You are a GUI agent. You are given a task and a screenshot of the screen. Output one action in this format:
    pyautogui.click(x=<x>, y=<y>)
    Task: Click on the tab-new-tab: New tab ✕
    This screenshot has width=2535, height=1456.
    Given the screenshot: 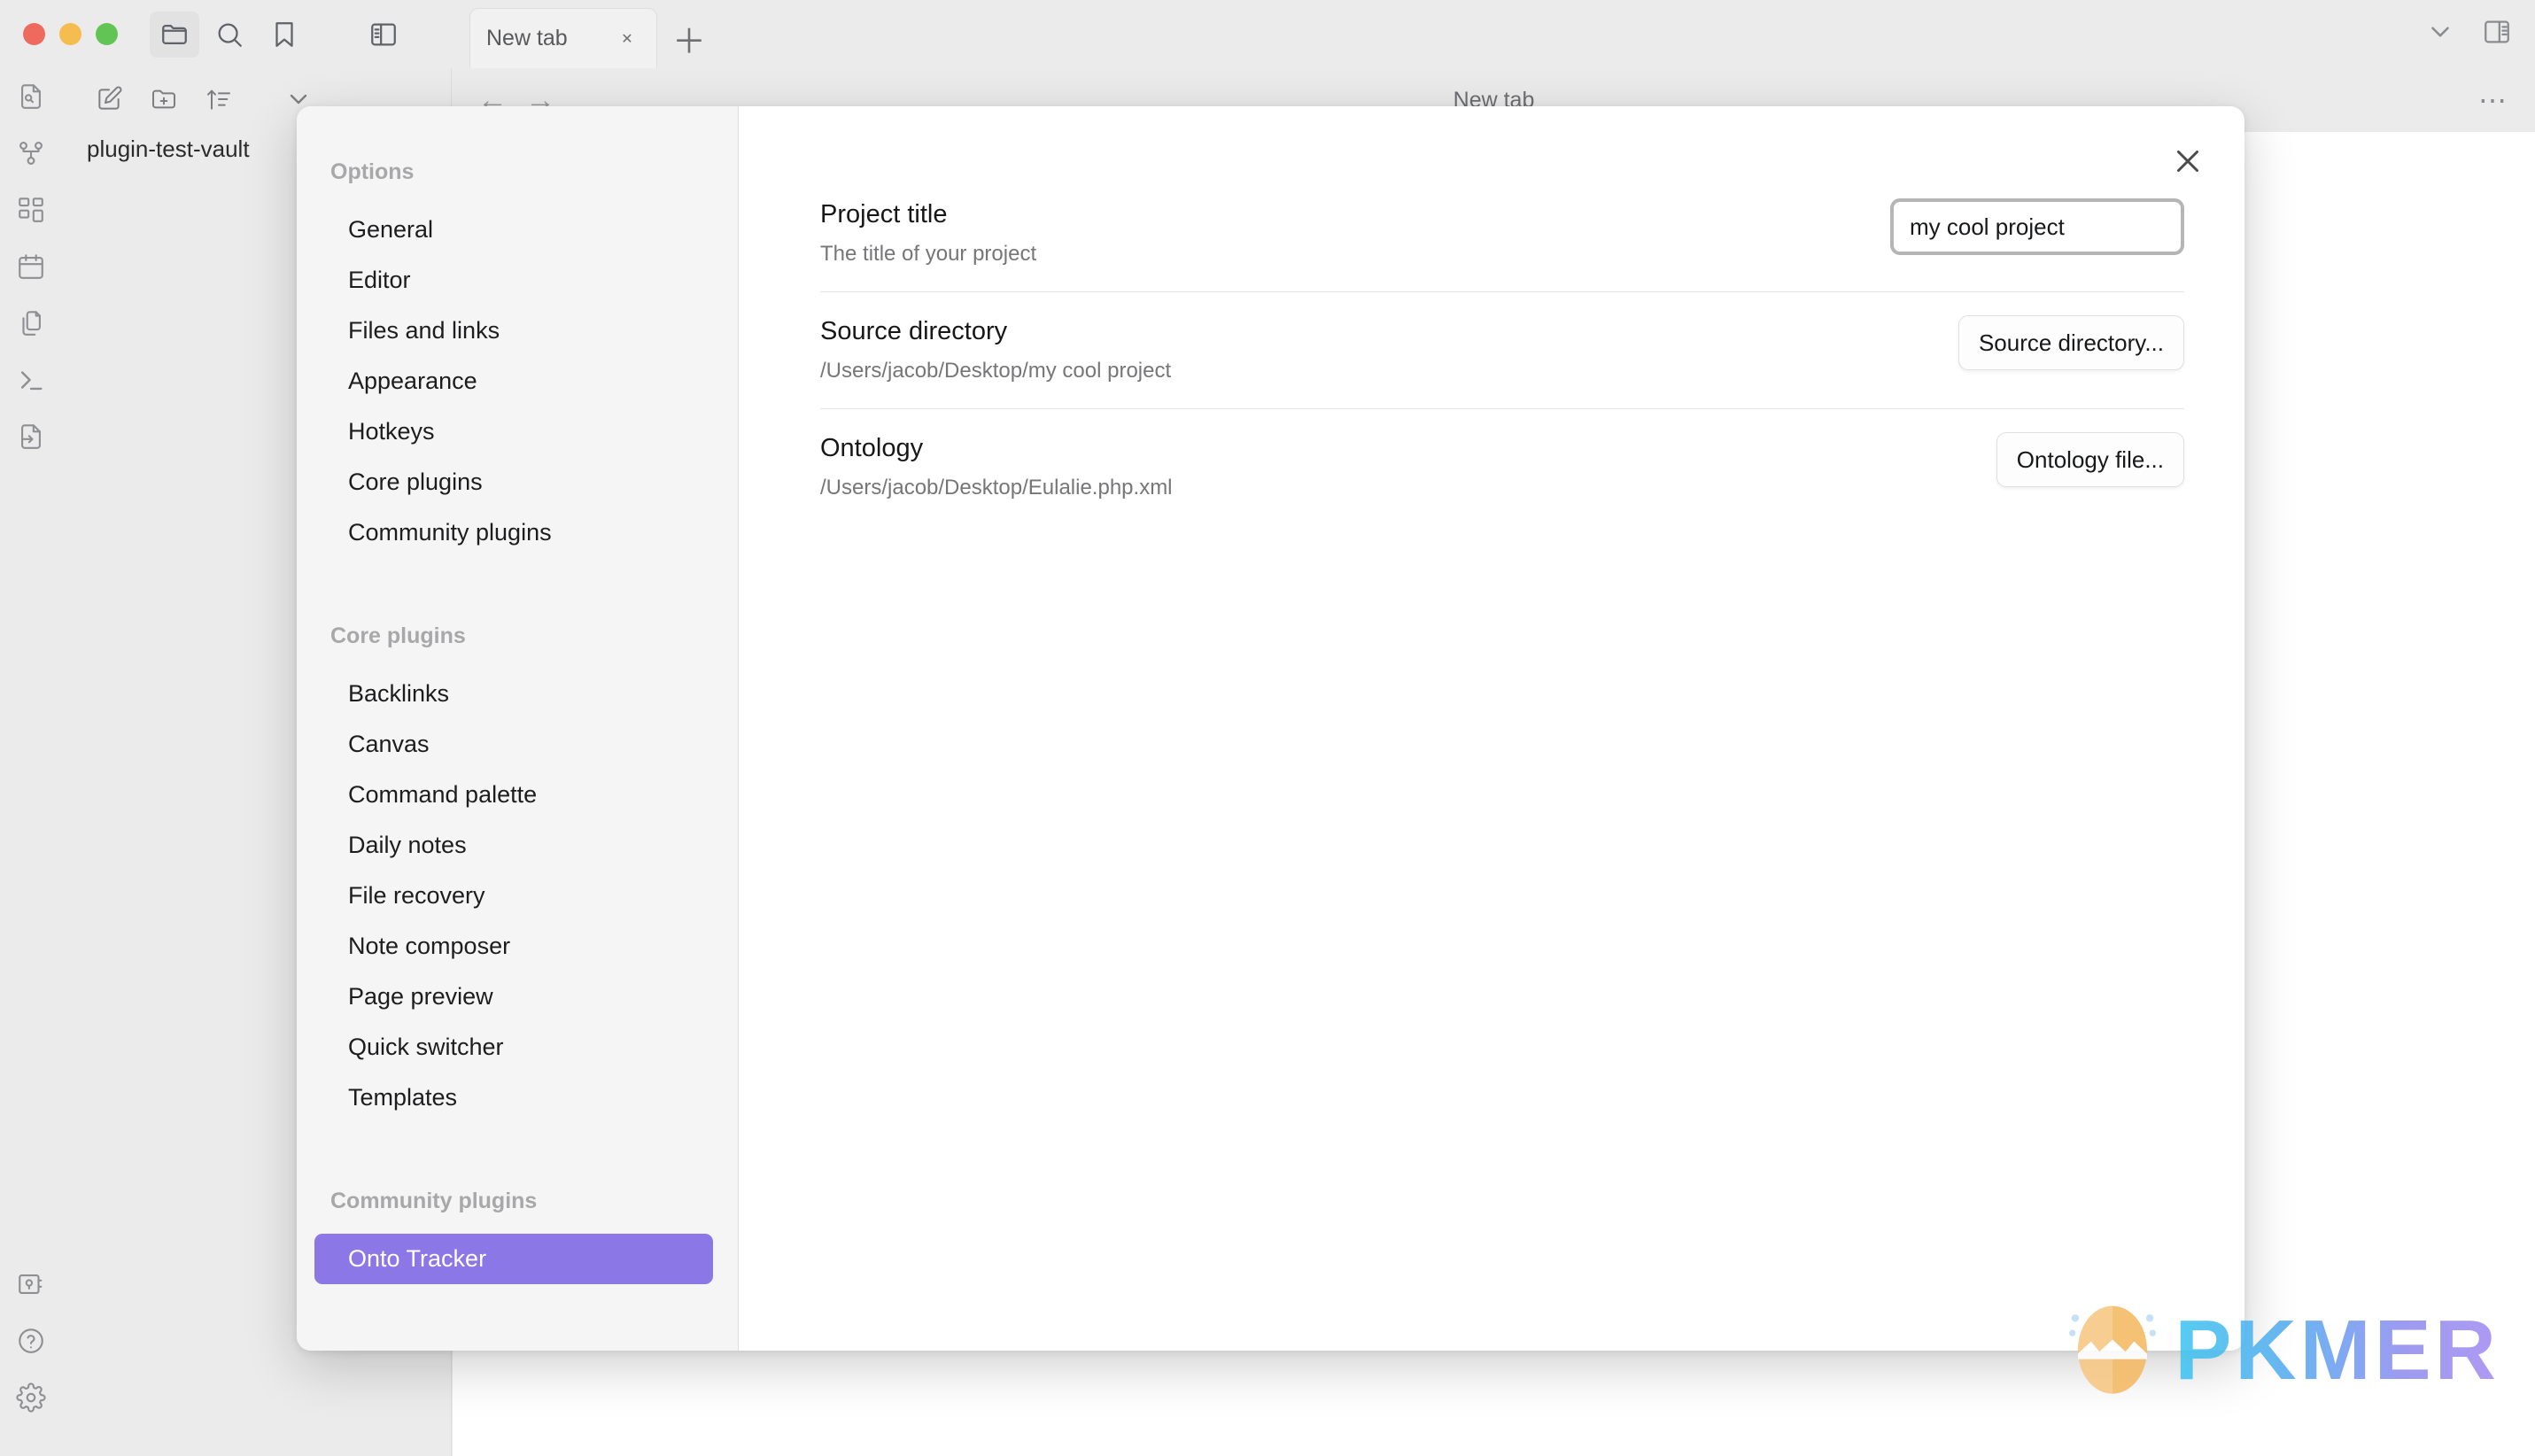 What is the action you would take?
    pyautogui.click(x=563, y=38)
    